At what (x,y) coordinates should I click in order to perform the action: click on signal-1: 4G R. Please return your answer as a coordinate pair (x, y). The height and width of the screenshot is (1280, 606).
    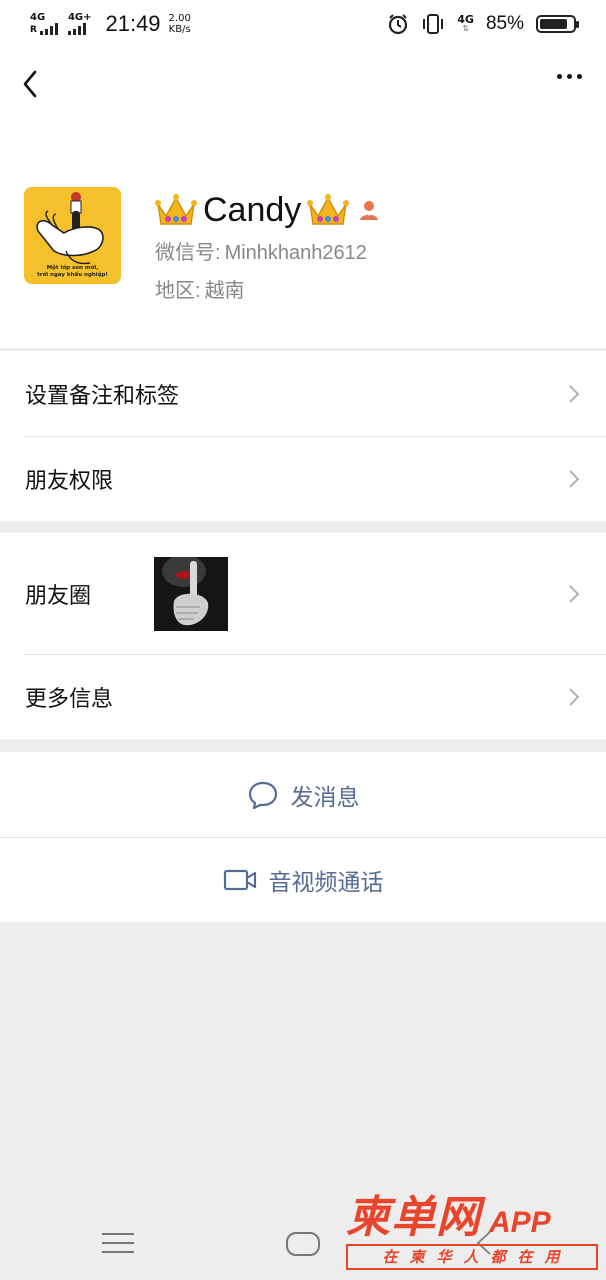
    Looking at the image, I should click on (44, 24).